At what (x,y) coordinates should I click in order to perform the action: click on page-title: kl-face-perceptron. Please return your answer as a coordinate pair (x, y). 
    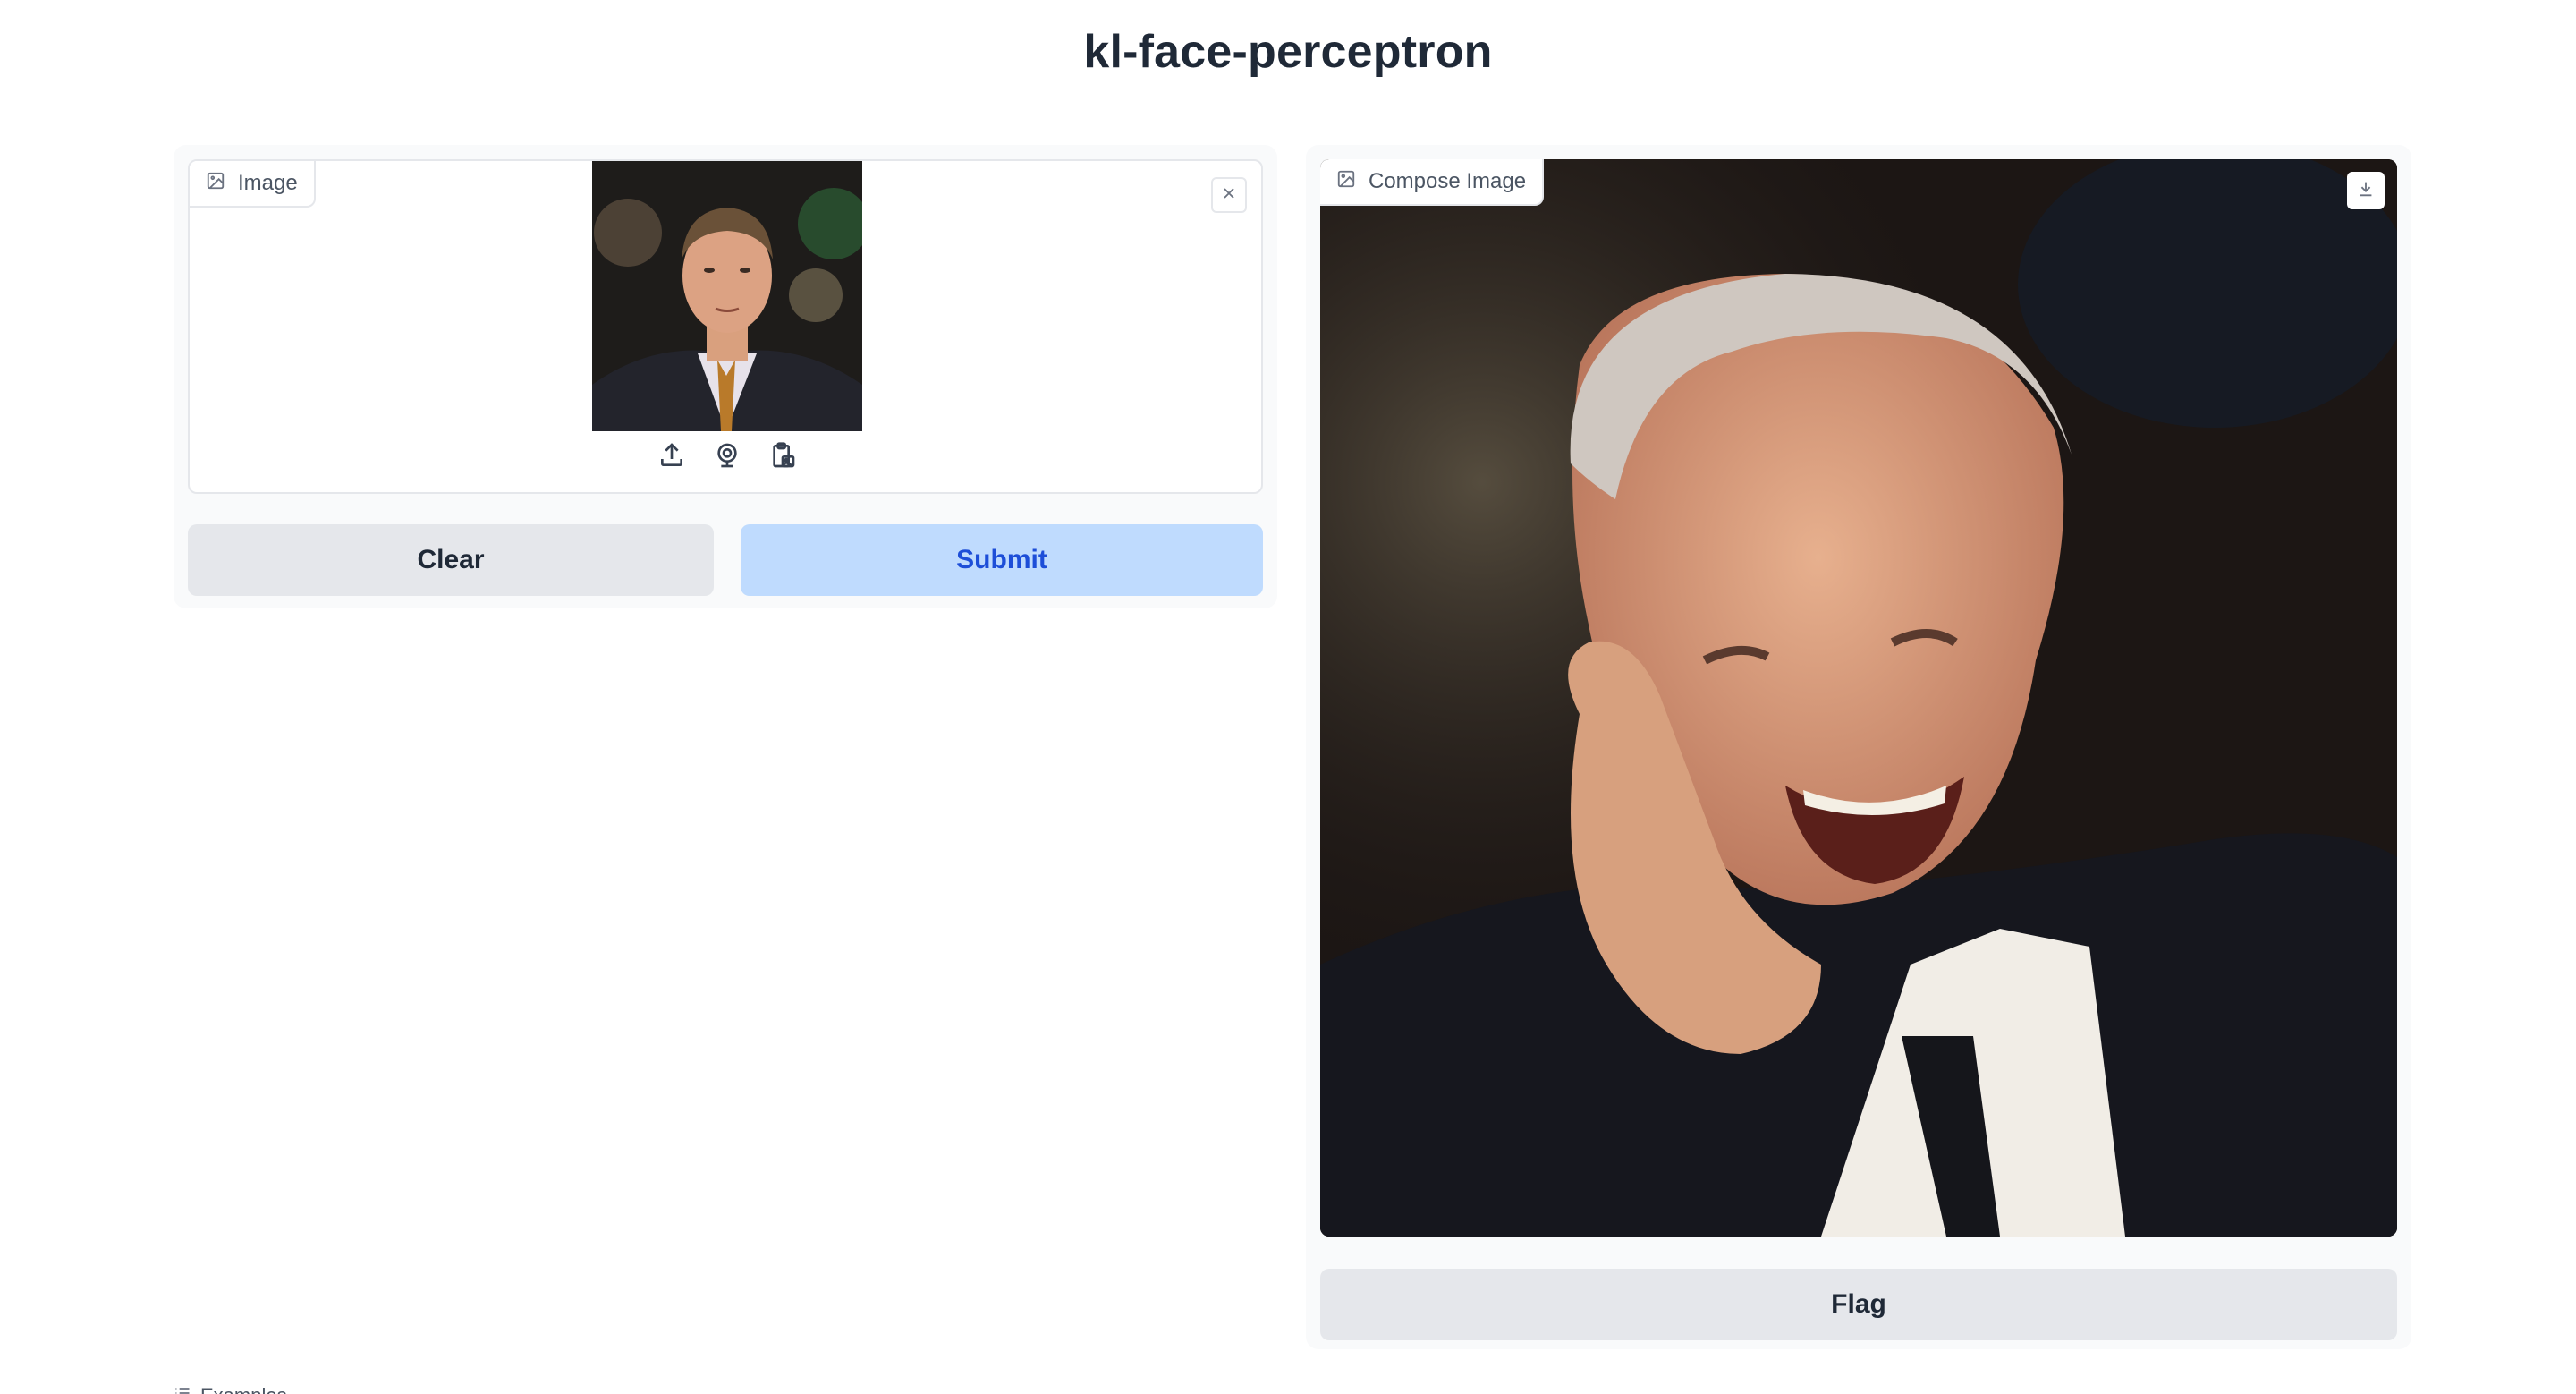
    Looking at the image, I should click on (1288, 52).